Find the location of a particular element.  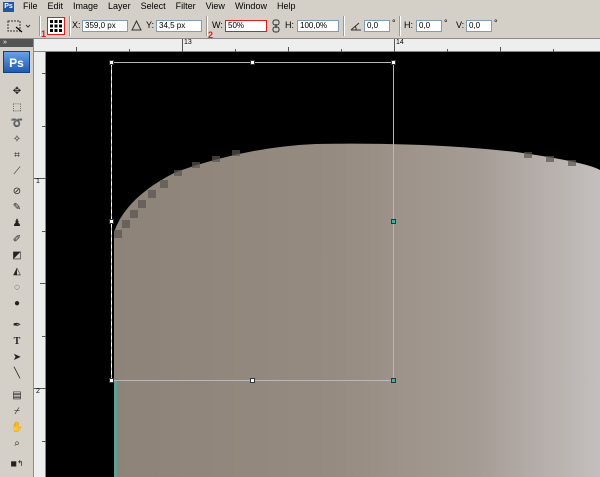

menu-image: Image is located at coordinates (85, 6).